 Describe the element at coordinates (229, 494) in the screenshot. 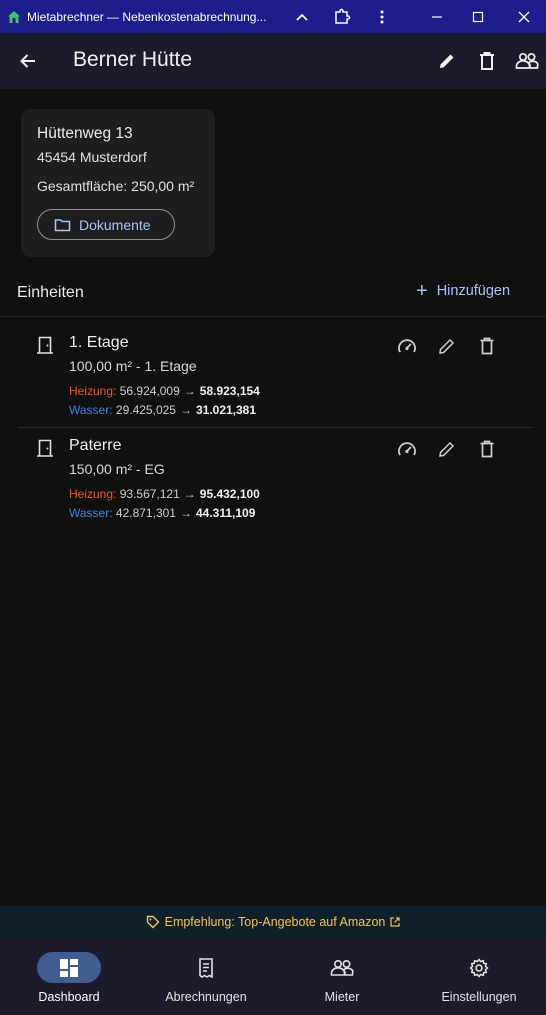

I see `heating-to-value: 95.432,100` at that location.